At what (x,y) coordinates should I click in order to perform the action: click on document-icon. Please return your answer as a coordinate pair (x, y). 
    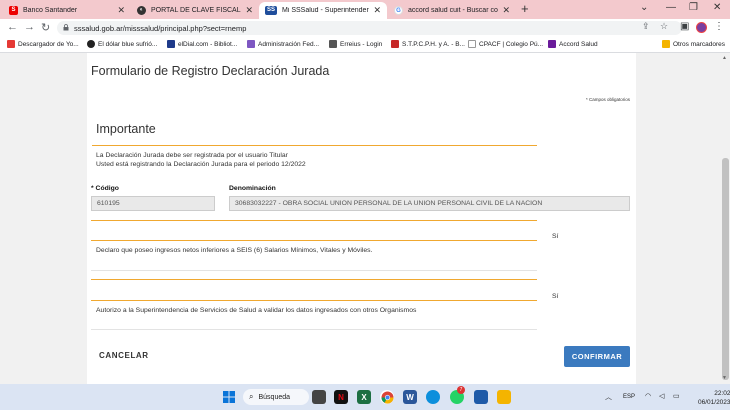
    Looking at the image, I should click on (472, 44).